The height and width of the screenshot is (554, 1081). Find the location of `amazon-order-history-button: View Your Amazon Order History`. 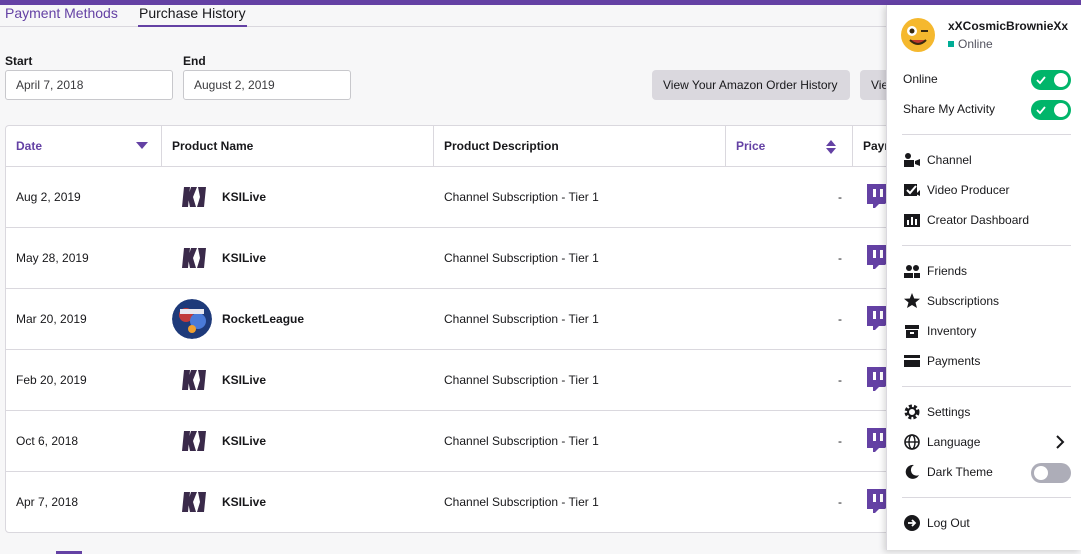

amazon-order-history-button: View Your Amazon Order History is located at coordinates (751, 85).